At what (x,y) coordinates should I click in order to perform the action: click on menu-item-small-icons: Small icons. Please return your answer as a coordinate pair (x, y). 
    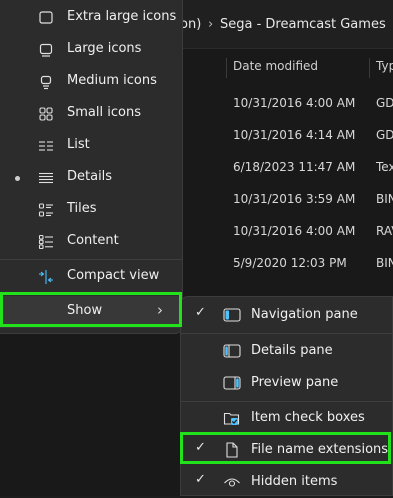
    Looking at the image, I should click on (91, 114).